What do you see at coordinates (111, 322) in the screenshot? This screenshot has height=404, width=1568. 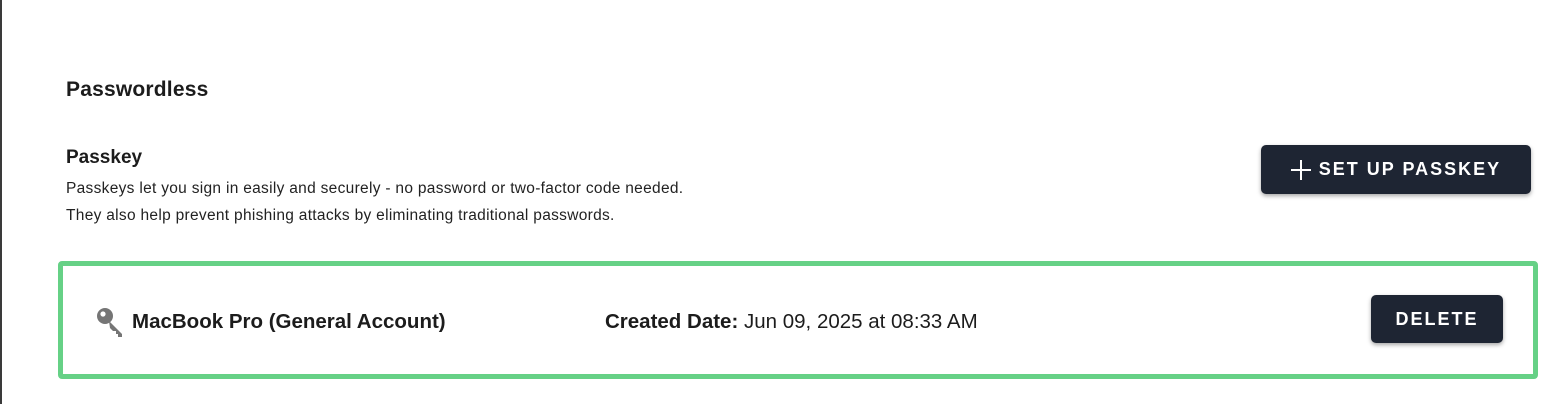 I see `key-icon` at bounding box center [111, 322].